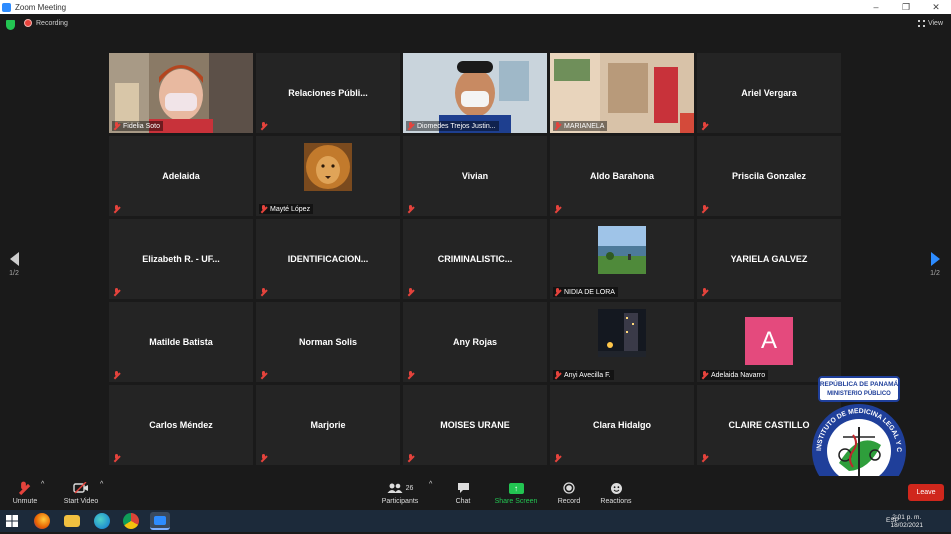 The image size is (951, 534). Describe the element at coordinates (516, 493) in the screenshot. I see `share-screen-button: ↑ Share Screen` at that location.